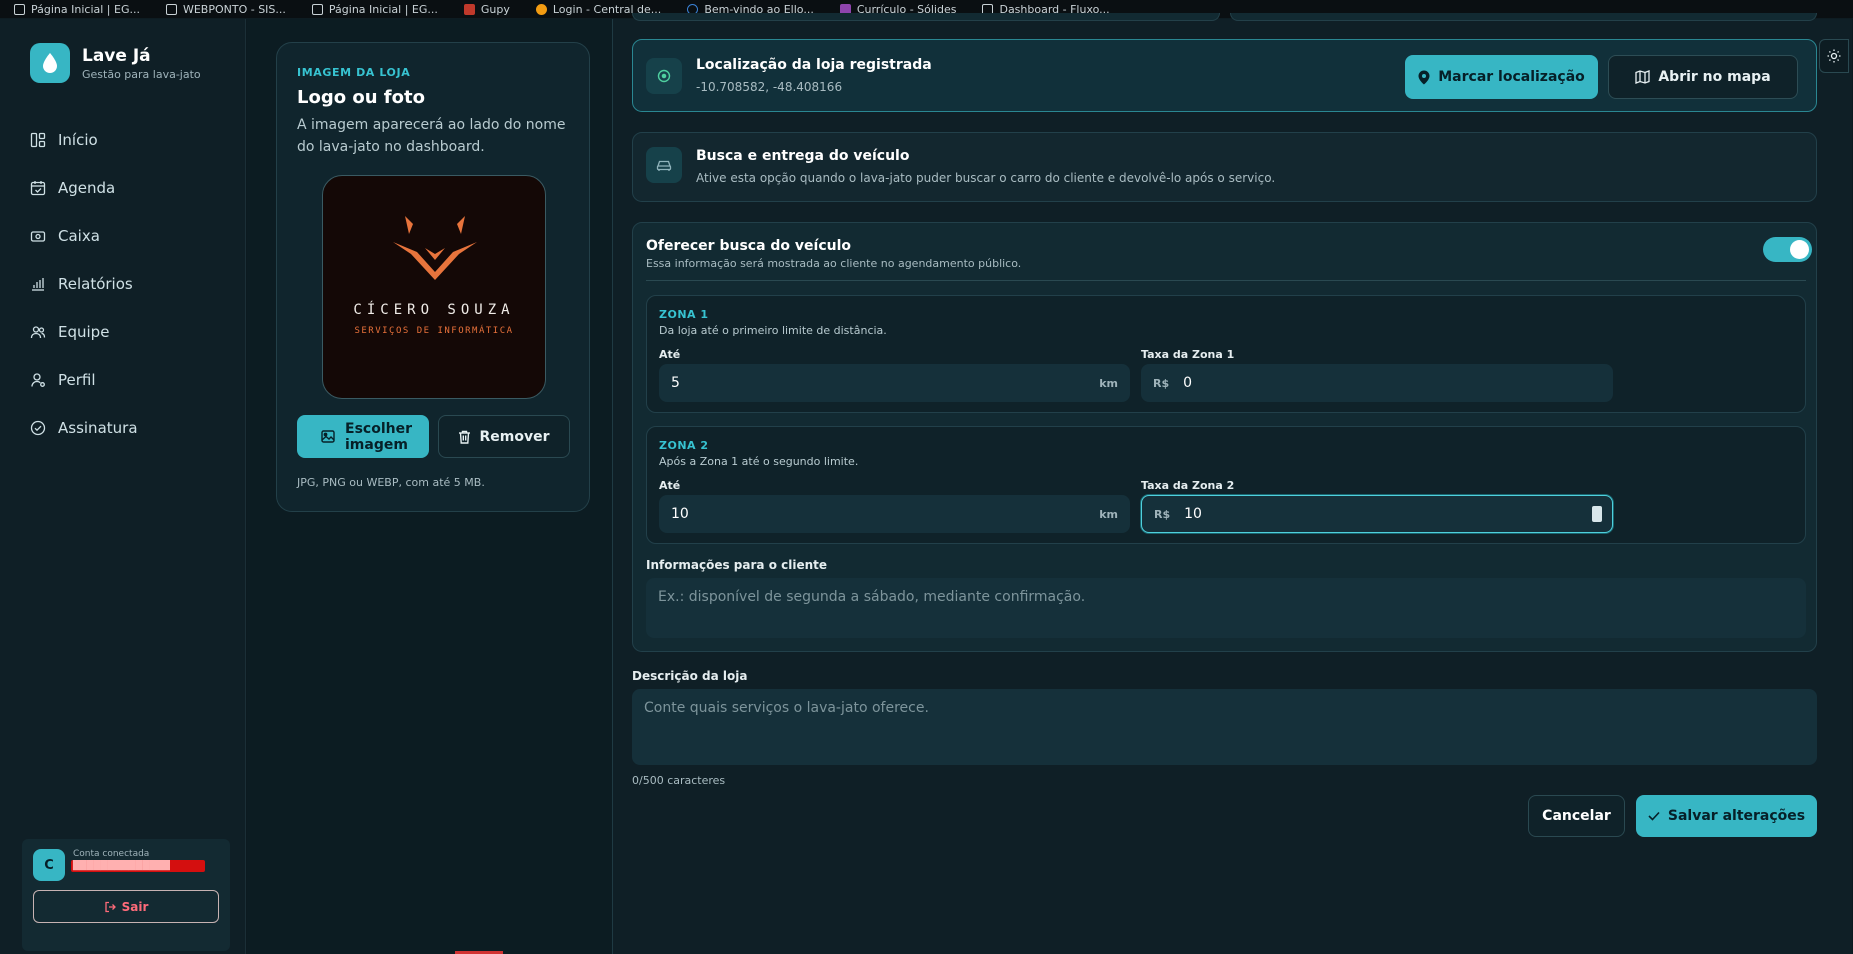  Describe the element at coordinates (110, 906) in the screenshot. I see `logout-icon` at that location.